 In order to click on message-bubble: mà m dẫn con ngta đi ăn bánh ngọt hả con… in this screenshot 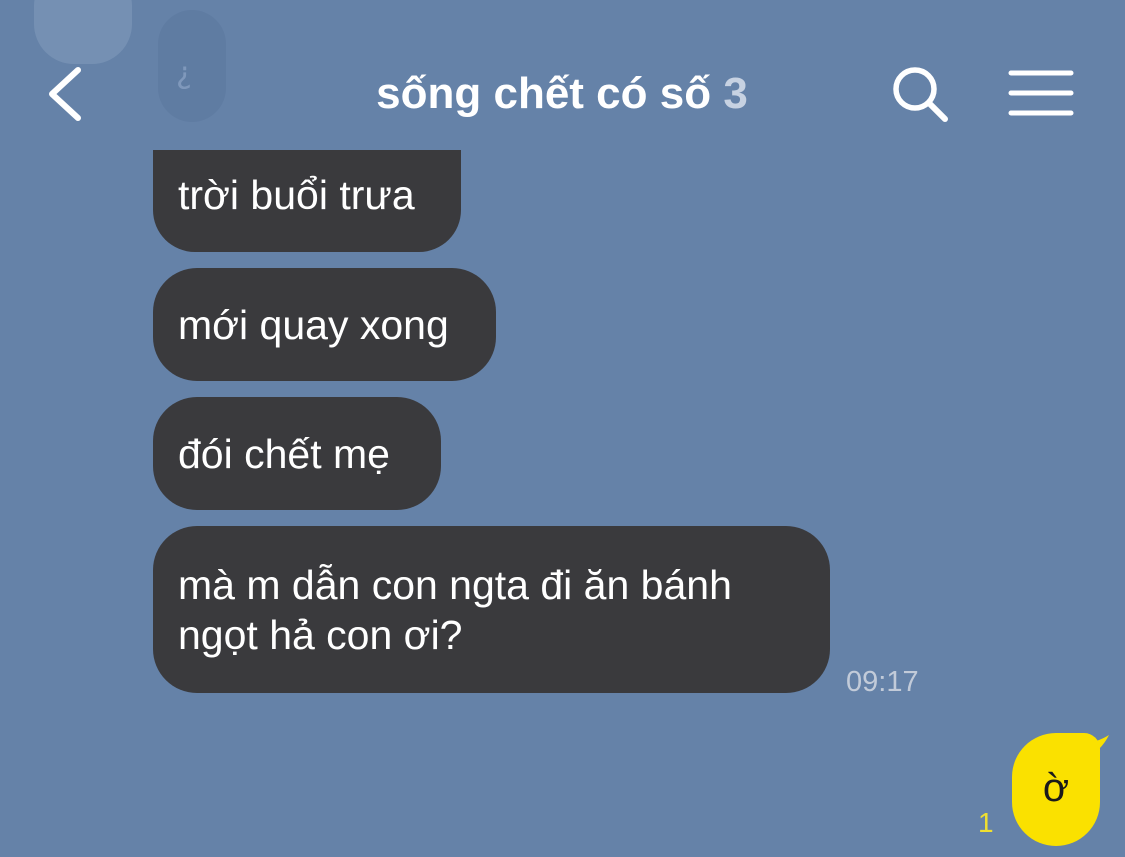, I will do `click(491, 609)`.